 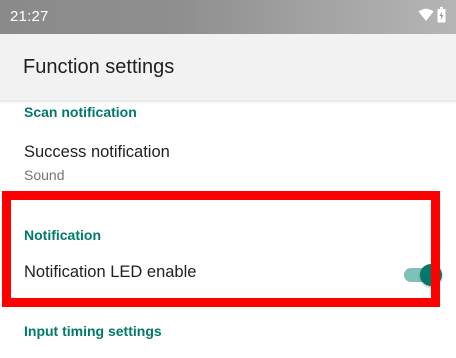 I want to click on status-time: 21:27, so click(x=29, y=16).